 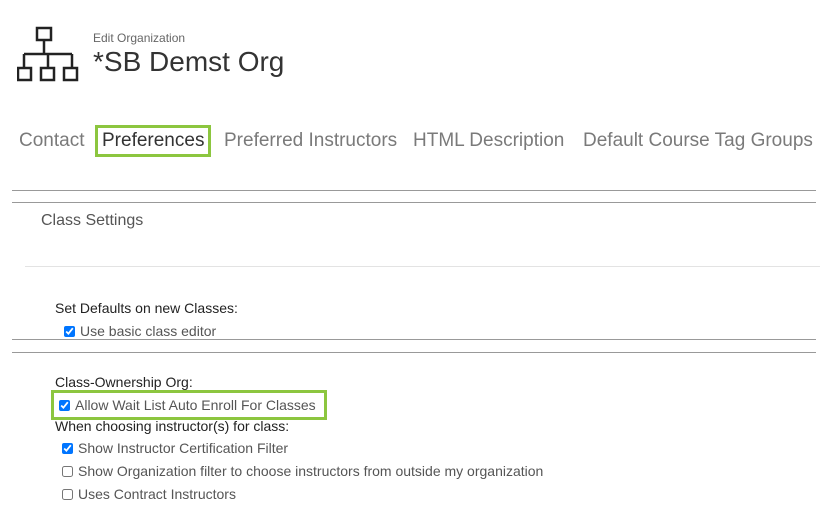 What do you see at coordinates (51, 141) in the screenshot?
I see `tab-contact: Contact` at bounding box center [51, 141].